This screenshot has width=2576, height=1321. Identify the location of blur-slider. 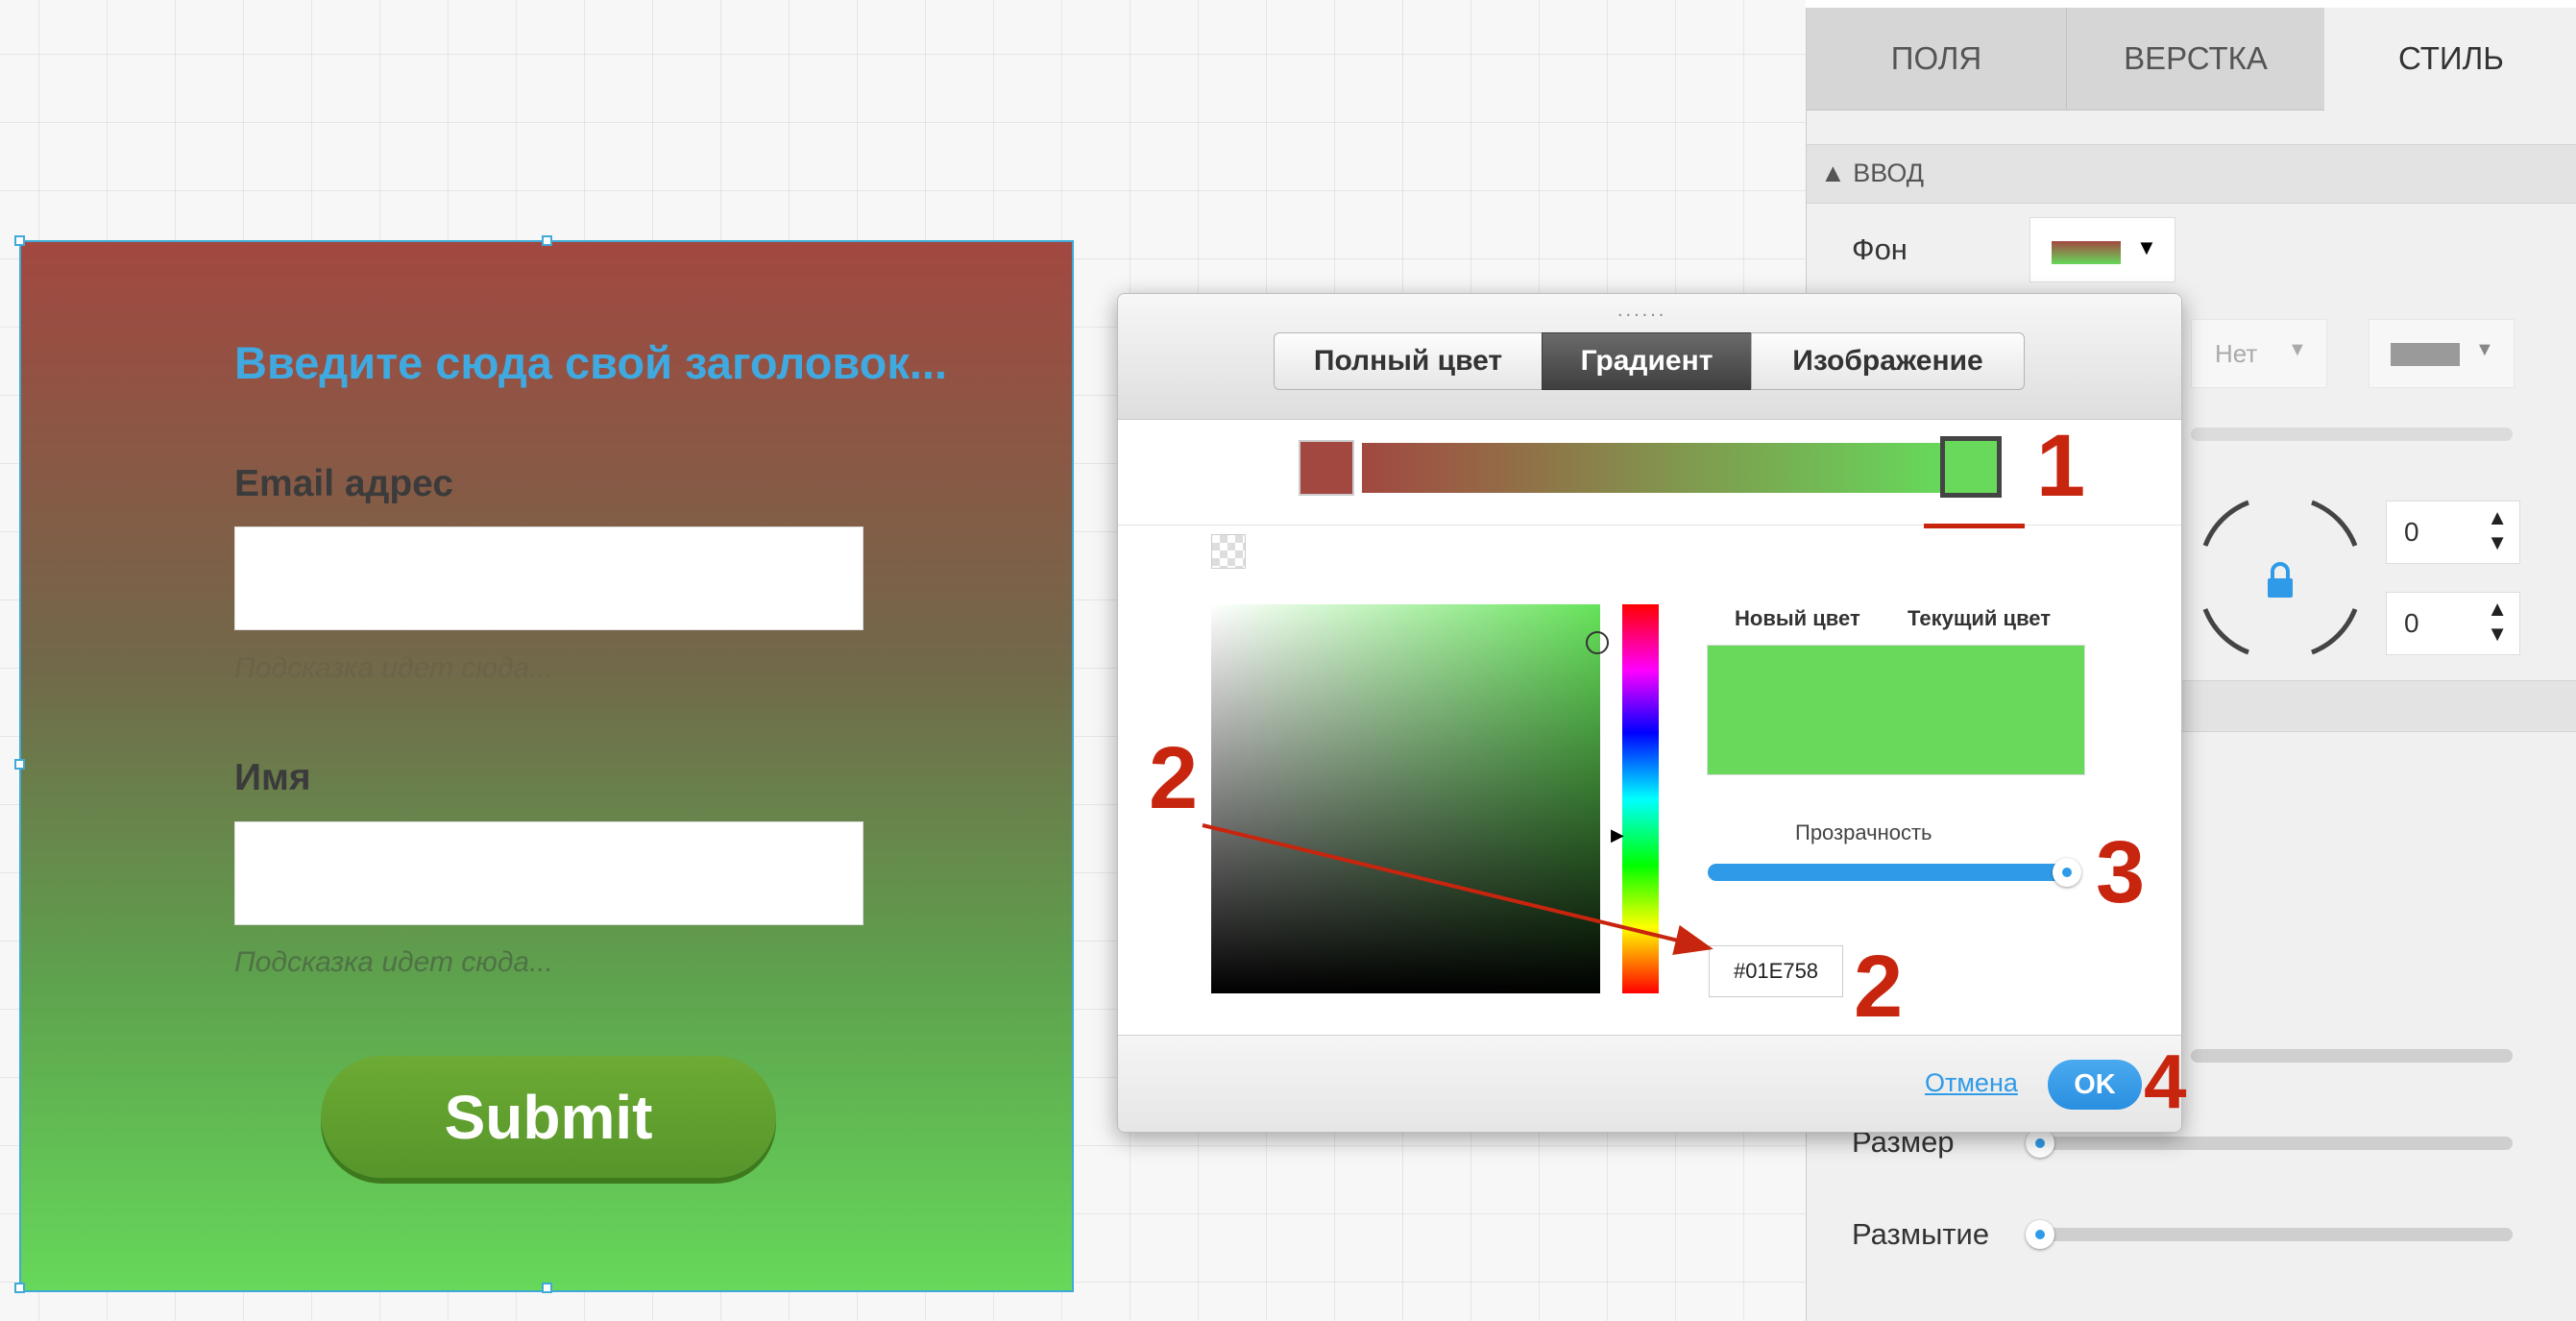
(2275, 1235).